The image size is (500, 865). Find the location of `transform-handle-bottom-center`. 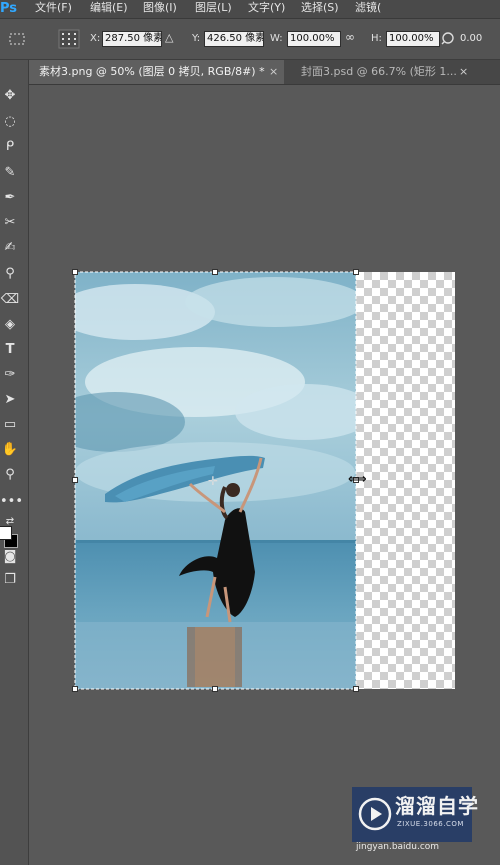

transform-handle-bottom-center is located at coordinates (215, 689).